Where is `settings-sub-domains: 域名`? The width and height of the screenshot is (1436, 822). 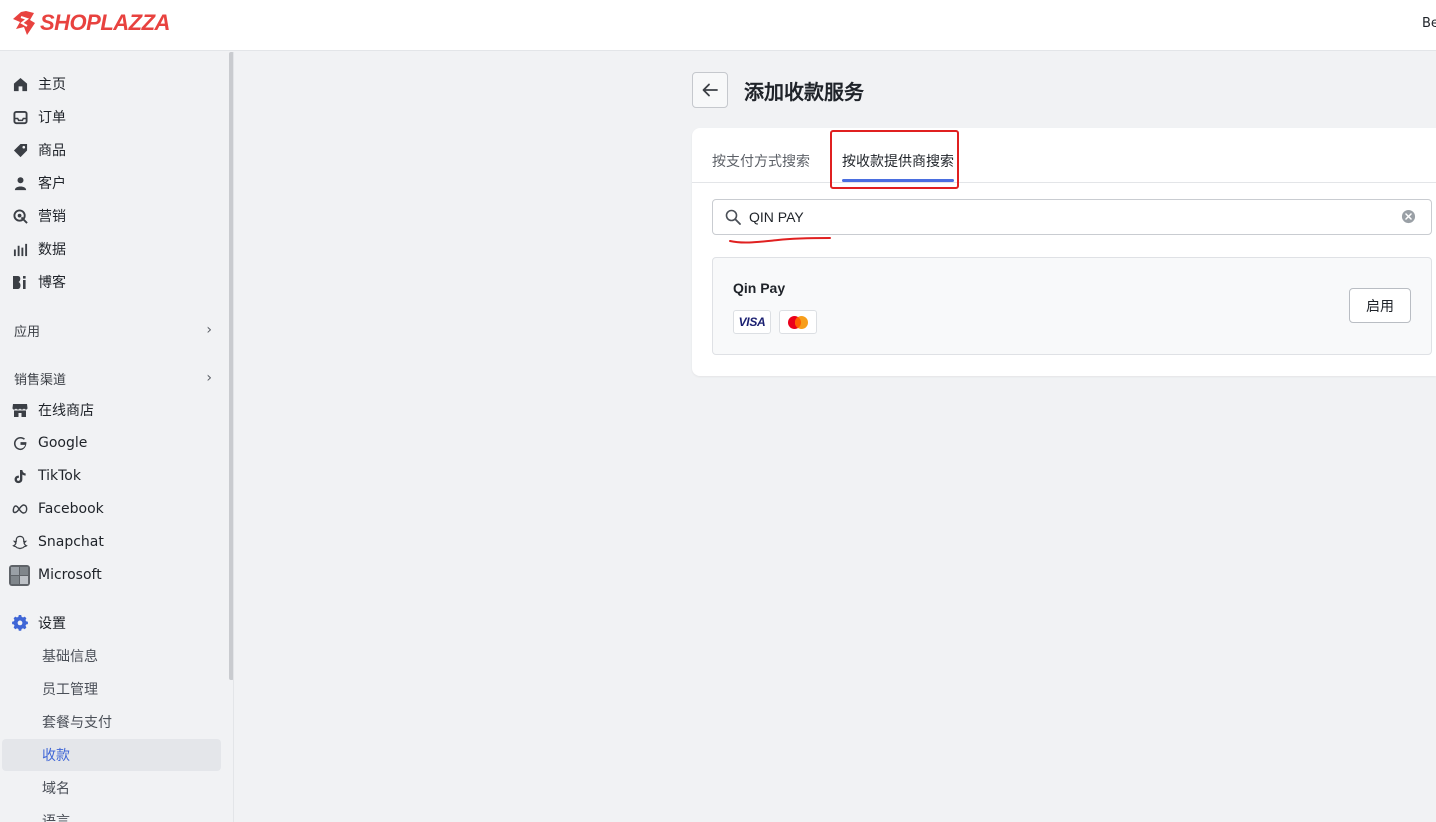
settings-sub-domains: 域名 is located at coordinates (111, 788).